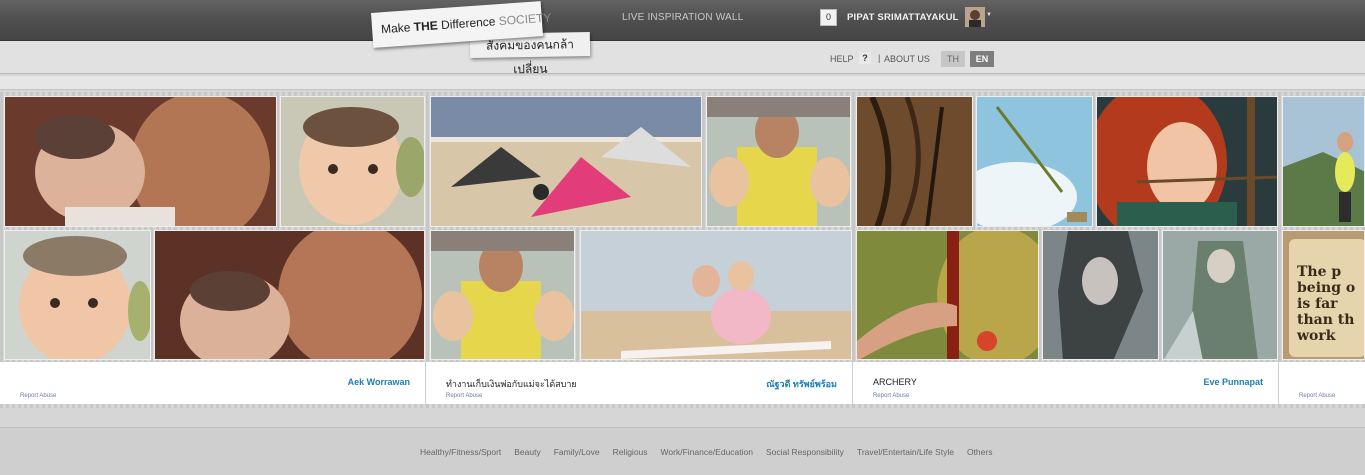  I want to click on photo-arrow-sky, so click(1034, 161).